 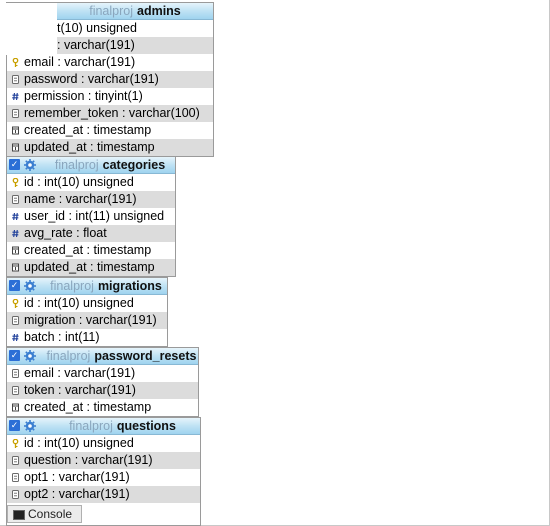 What do you see at coordinates (159, 11) in the screenshot?
I see `table-name: admins` at bounding box center [159, 11].